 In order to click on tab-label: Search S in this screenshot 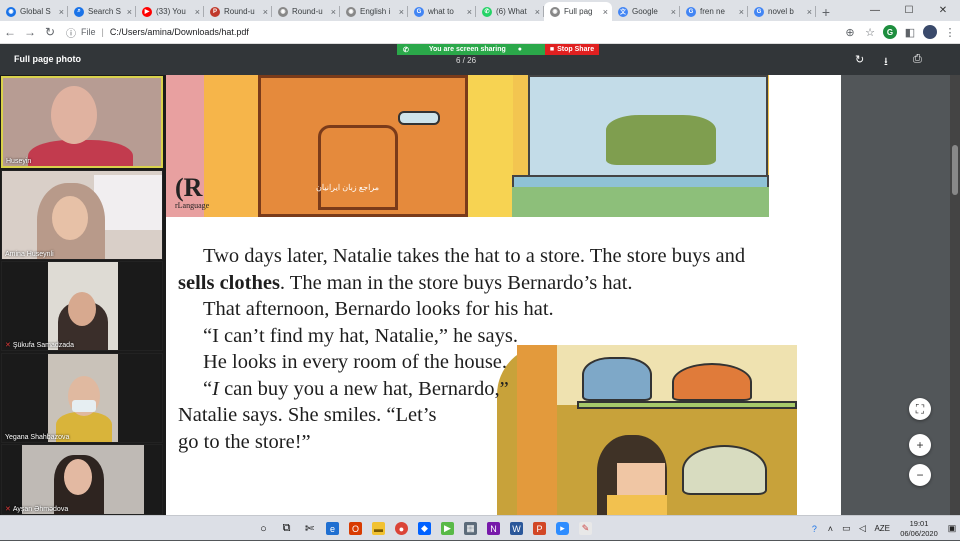, I will do `click(104, 11)`.